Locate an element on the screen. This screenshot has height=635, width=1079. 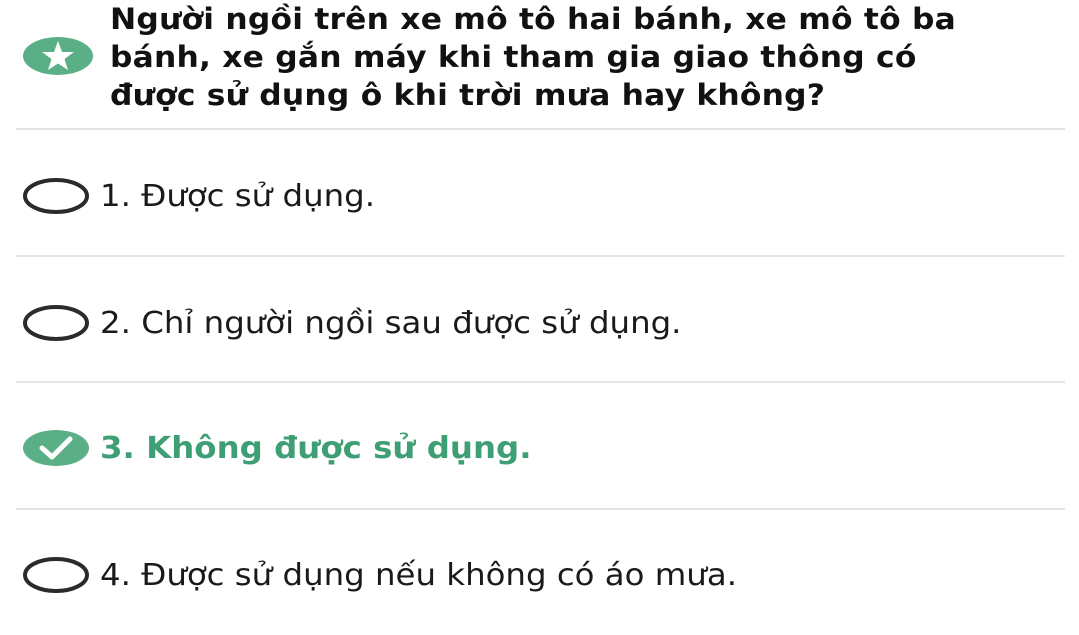
star-icon is located at coordinates (58, 56).